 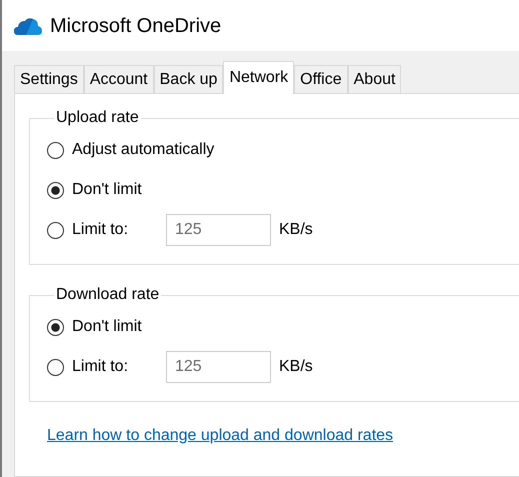 What do you see at coordinates (375, 79) in the screenshot?
I see `tab: About` at bounding box center [375, 79].